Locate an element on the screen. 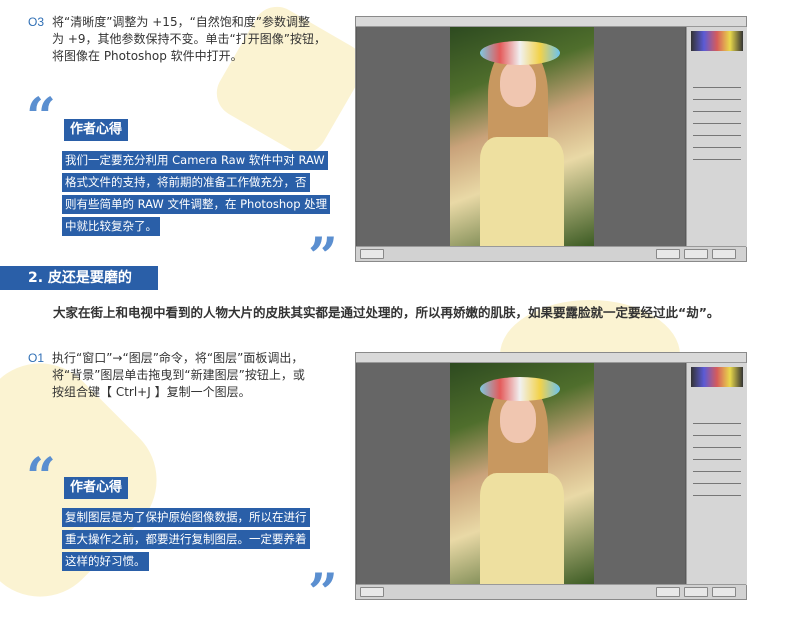  tip-text-line: 重大操作之前，都要进行复制图层。一定要养着 is located at coordinates (186, 539).